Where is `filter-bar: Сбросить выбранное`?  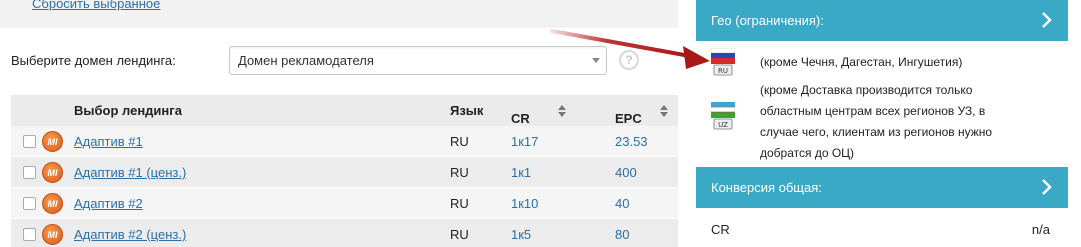
filter-bar: Сбросить выбранное is located at coordinates (339, 14).